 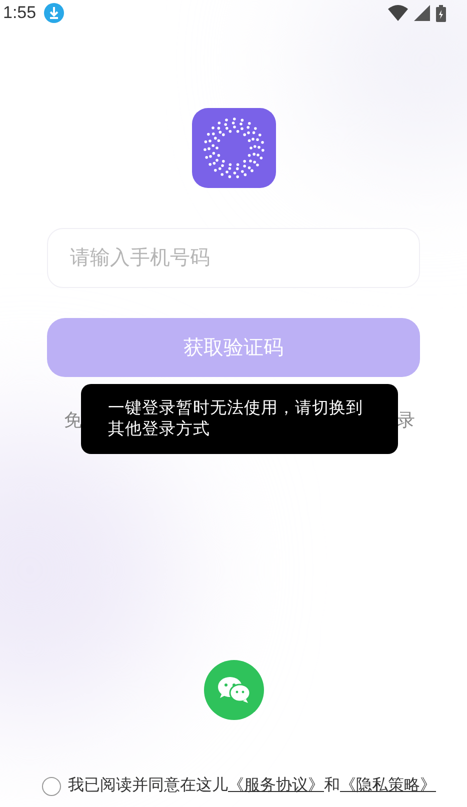 What do you see at coordinates (19, 13) in the screenshot?
I see `status-time: 1:55` at bounding box center [19, 13].